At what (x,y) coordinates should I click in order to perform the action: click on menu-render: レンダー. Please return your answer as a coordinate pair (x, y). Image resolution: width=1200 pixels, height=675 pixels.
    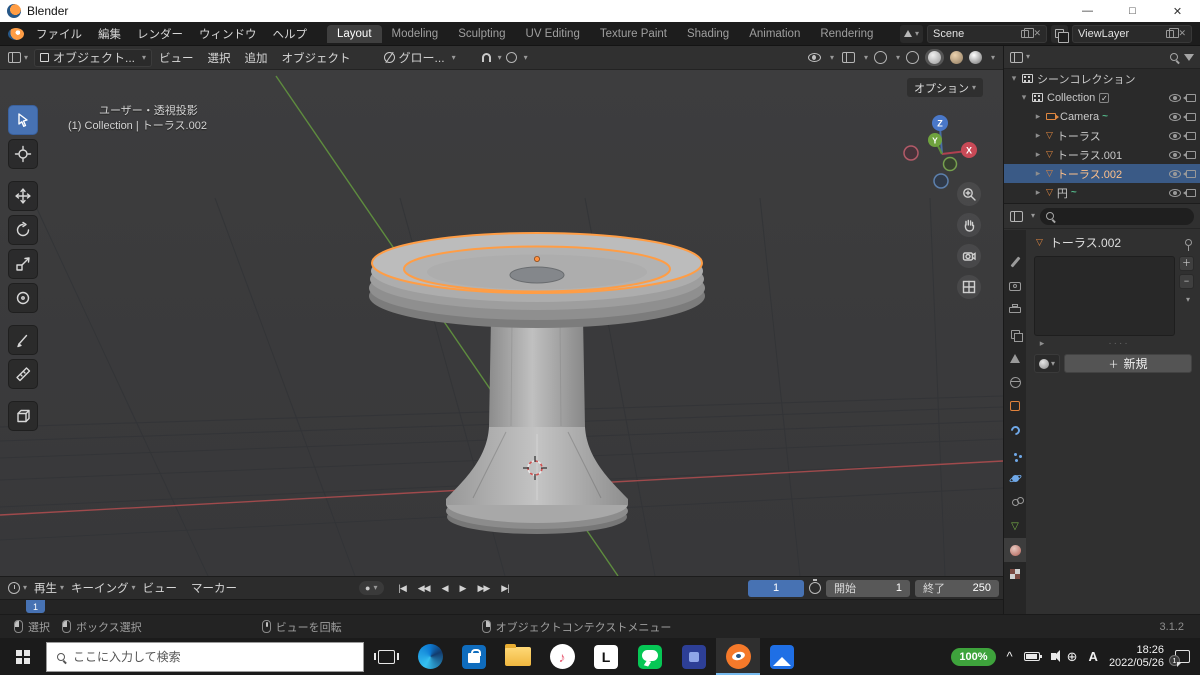
    Looking at the image, I should click on (160, 34).